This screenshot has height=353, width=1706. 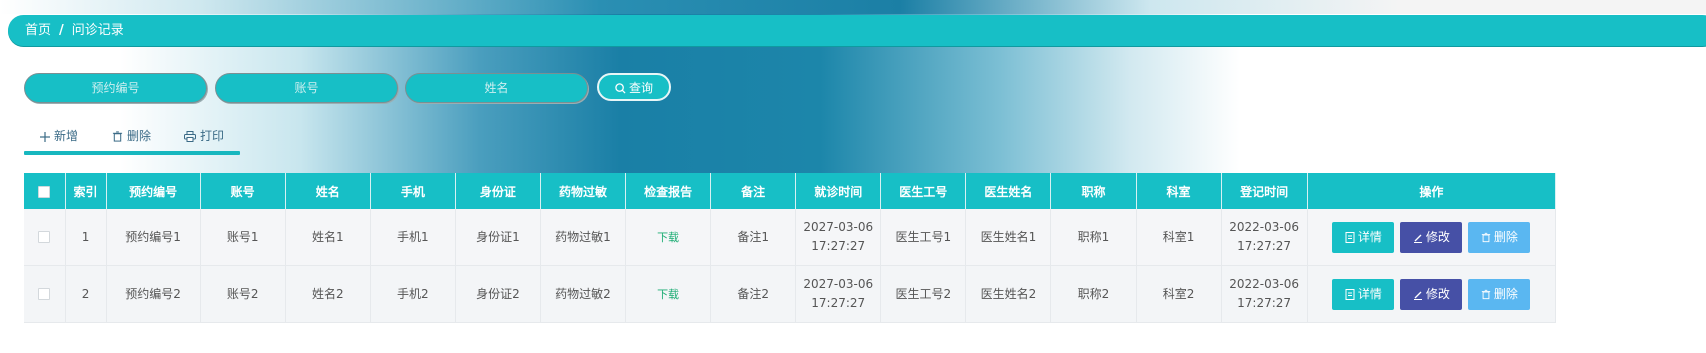 What do you see at coordinates (923, 237) in the screenshot?
I see `cell-doctor-no: 医生工号1` at bounding box center [923, 237].